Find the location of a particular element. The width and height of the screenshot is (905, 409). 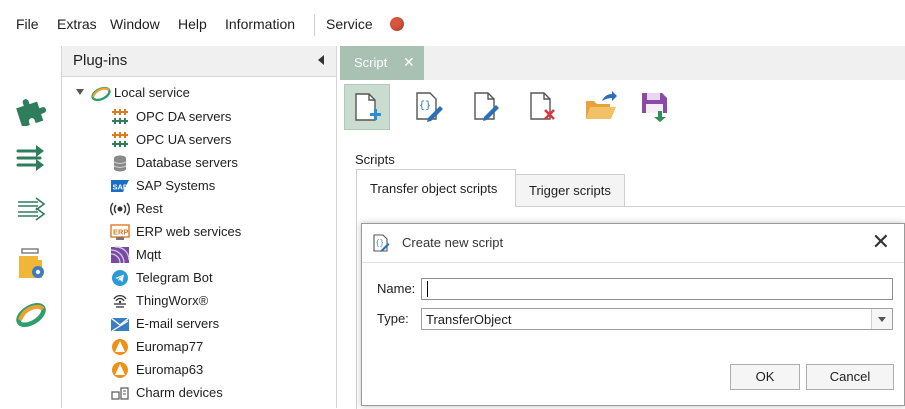

sap-icon: SAP is located at coordinates (120, 186).